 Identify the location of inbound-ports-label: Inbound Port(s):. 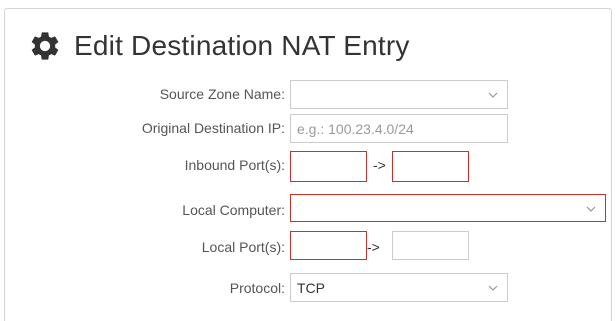
(234, 165).